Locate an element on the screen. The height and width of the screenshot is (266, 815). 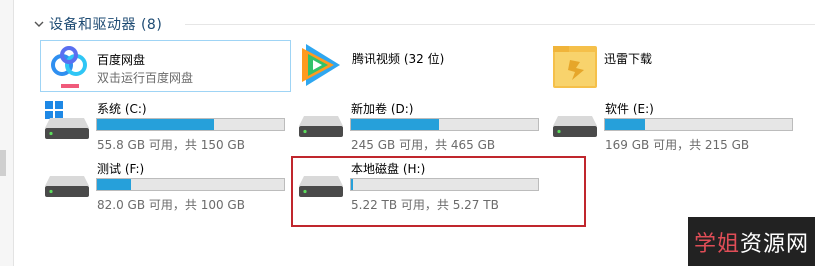
drive-tile-e: 软件 (E:) 169 GB 可用，共 215 GB is located at coordinates (673, 125).